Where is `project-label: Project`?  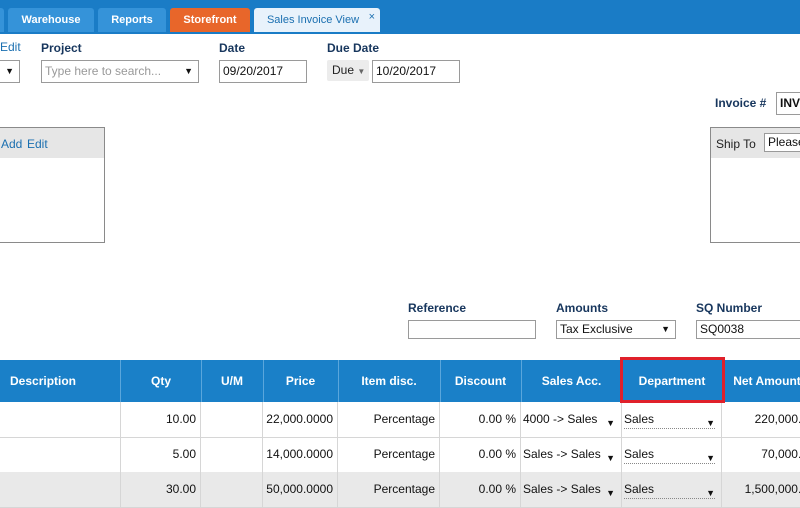
project-label: Project is located at coordinates (61, 48).